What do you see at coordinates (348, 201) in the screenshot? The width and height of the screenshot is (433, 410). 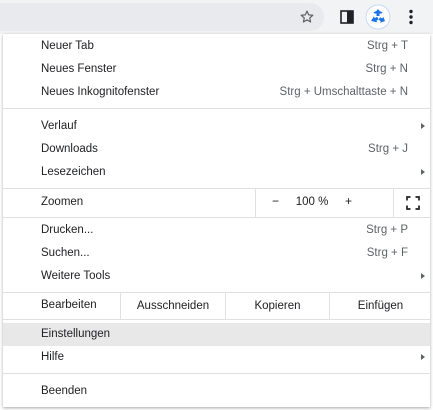 I see `zoom-in-button: +` at bounding box center [348, 201].